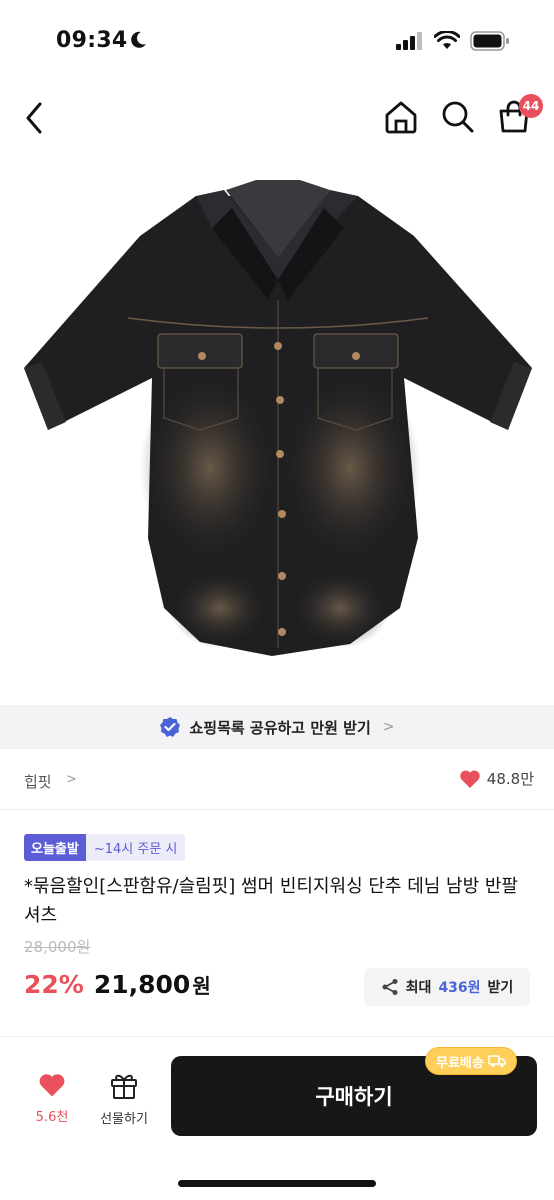 The height and width of the screenshot is (1200, 554). I want to click on shop-name-link: 힙핏, so click(38, 781).